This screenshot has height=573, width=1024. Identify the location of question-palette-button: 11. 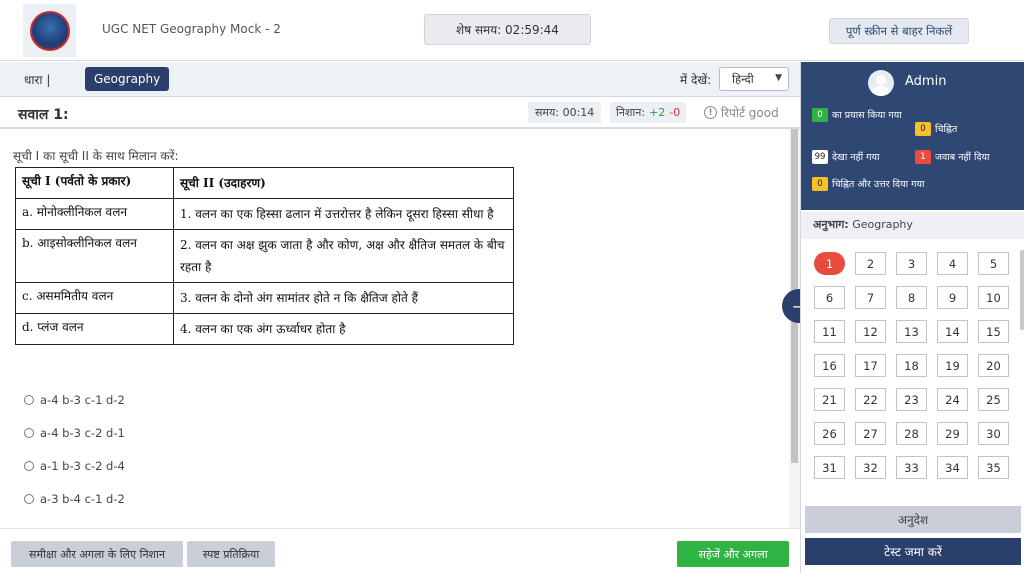
(829, 331).